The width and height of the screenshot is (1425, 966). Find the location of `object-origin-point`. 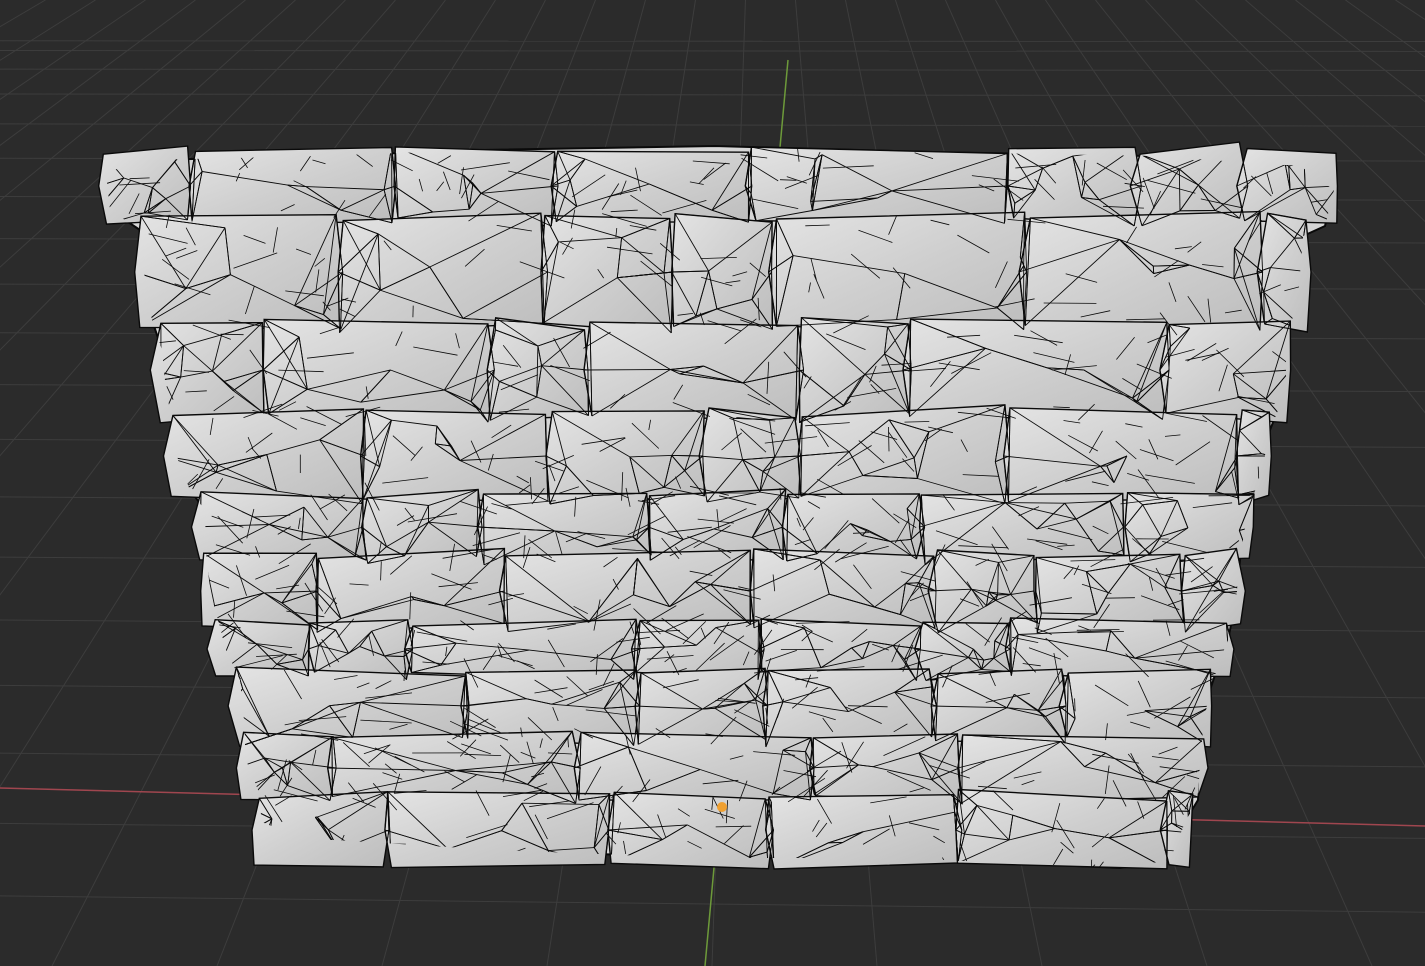

object-origin-point is located at coordinates (722, 807).